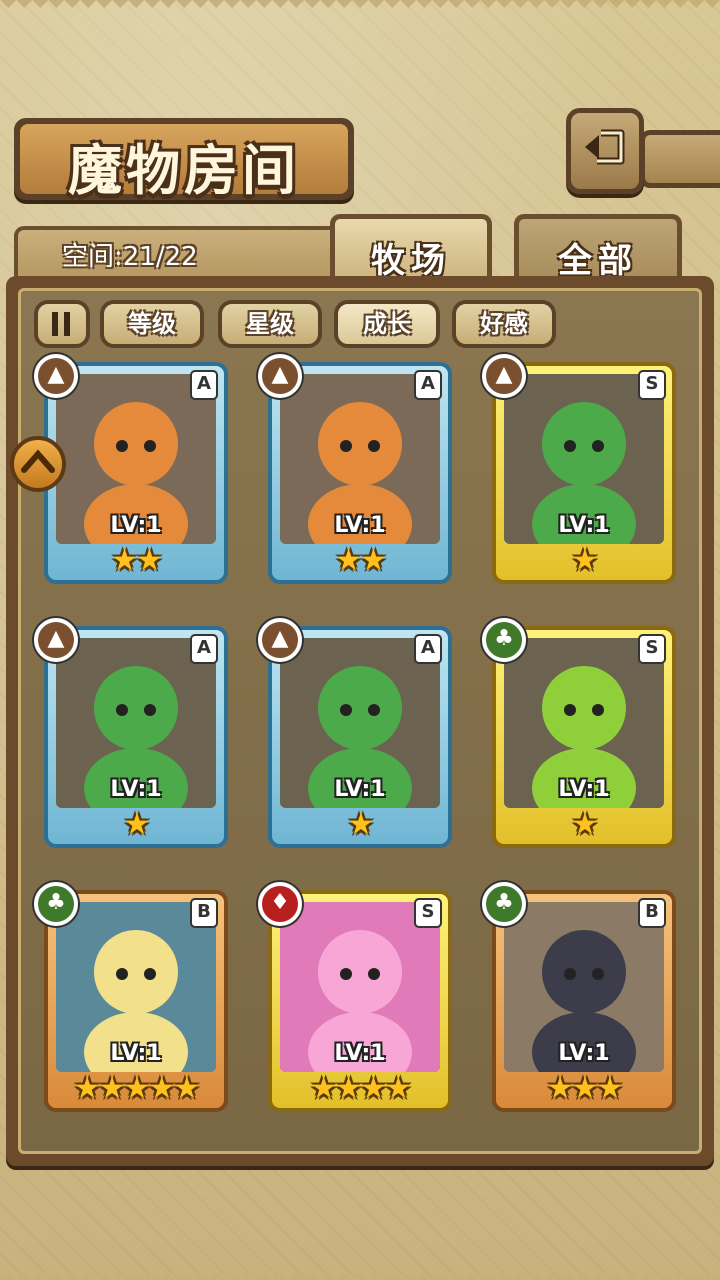 This screenshot has width=720, height=1280. I want to click on side-scroll-button, so click(38, 464).